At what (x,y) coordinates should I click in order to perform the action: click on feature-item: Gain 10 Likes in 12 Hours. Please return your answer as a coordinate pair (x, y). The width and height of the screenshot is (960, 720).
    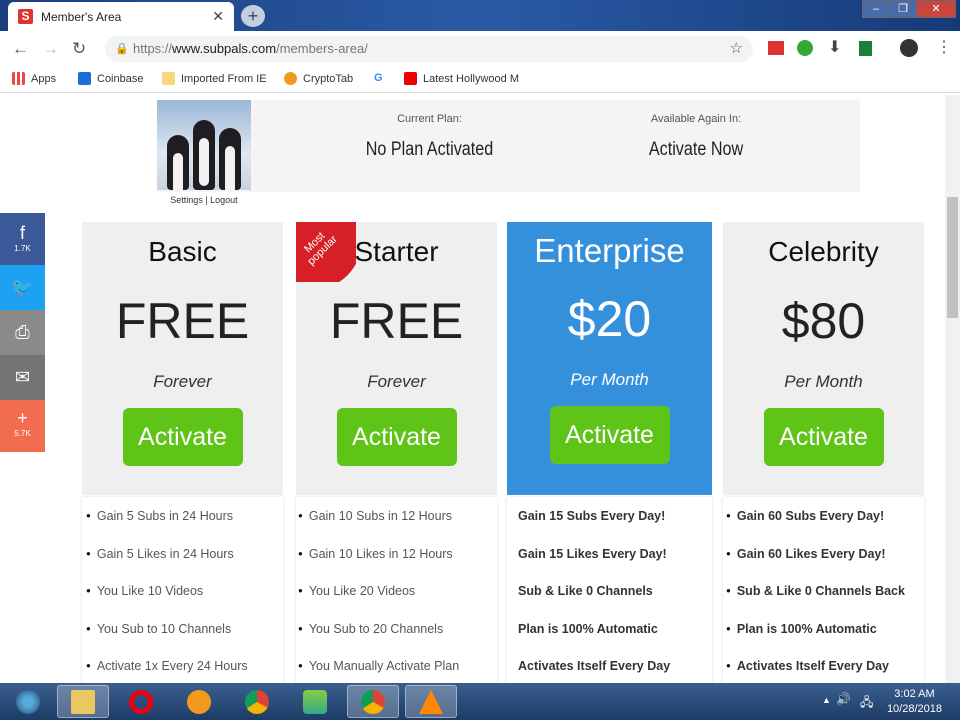
    Looking at the image, I should click on (397, 566).